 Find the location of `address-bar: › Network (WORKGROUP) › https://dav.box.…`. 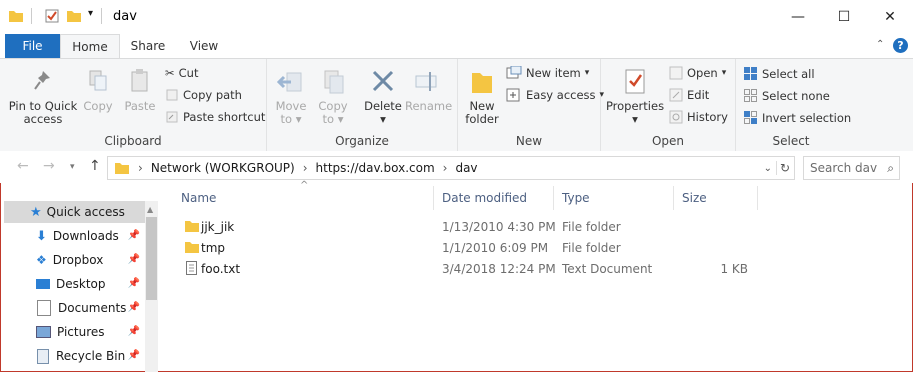

address-bar: › Network (WORKGROUP) › https://dav.box.… is located at coordinates (451, 168).